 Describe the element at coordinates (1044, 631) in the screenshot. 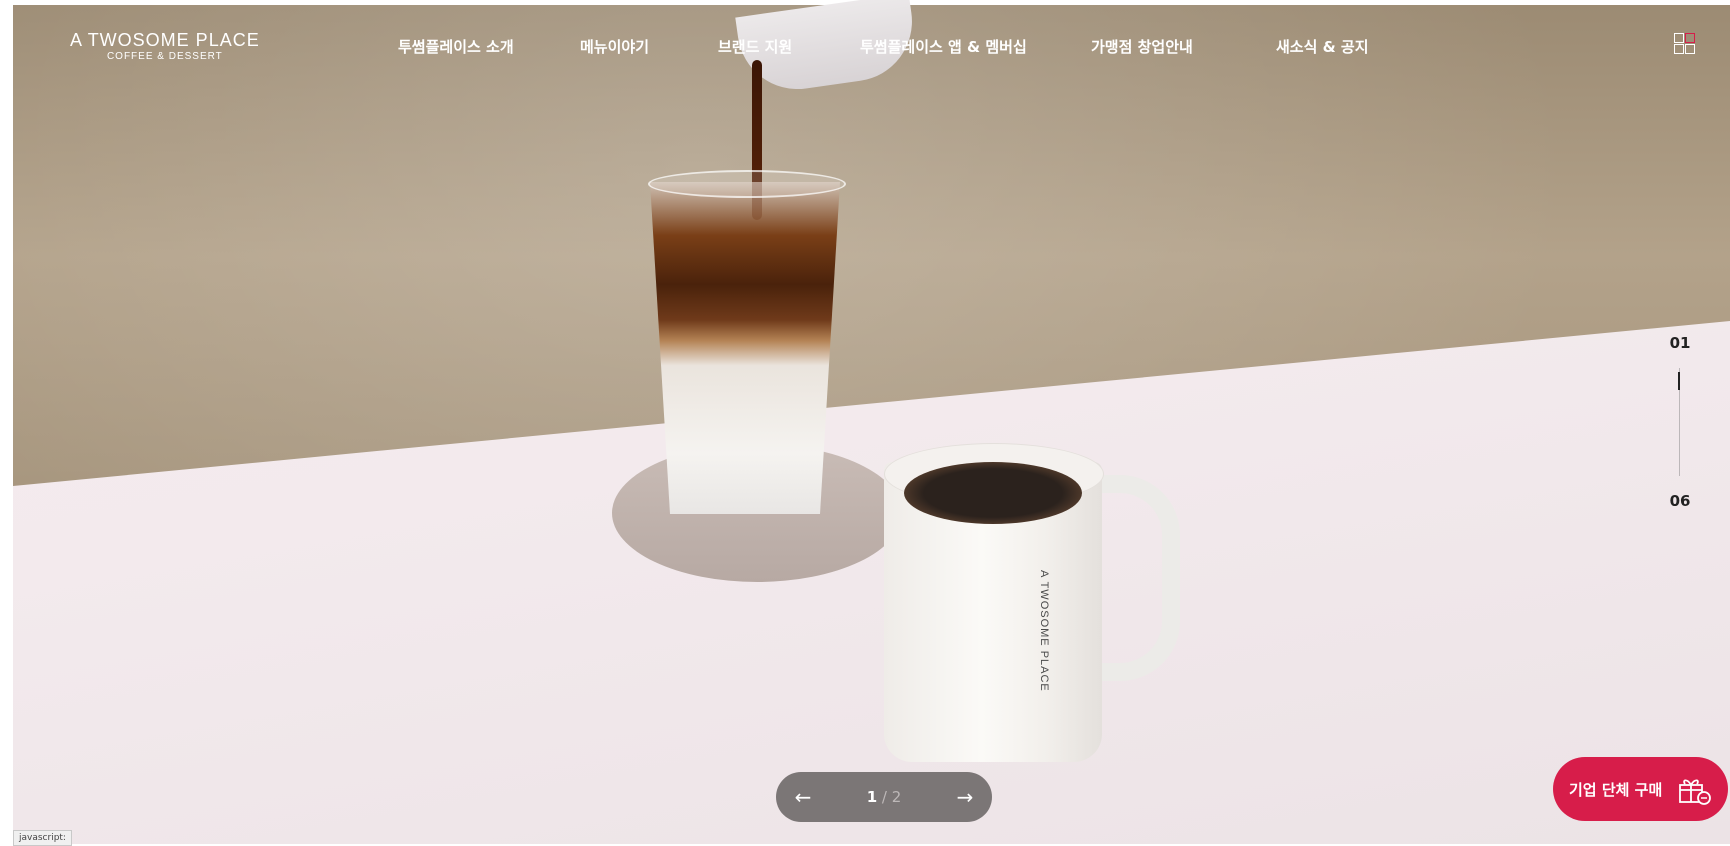

I see `mug-logo-print: A TWOSOME PLACE` at that location.